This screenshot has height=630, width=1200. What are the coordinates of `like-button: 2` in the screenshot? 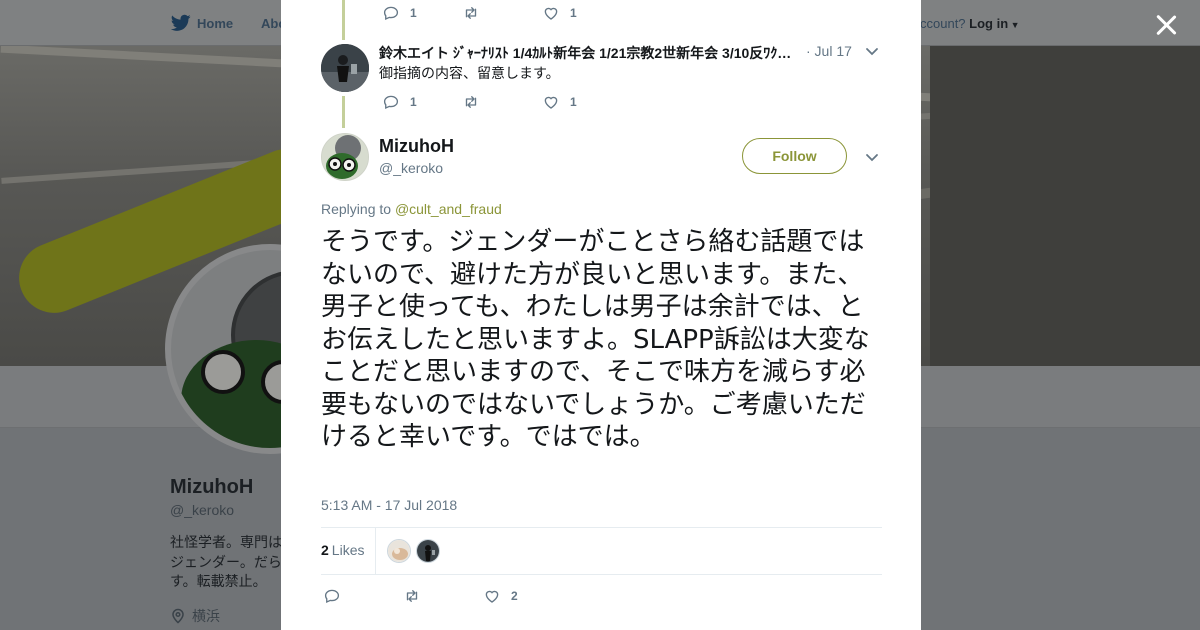 It's located at (523, 596).